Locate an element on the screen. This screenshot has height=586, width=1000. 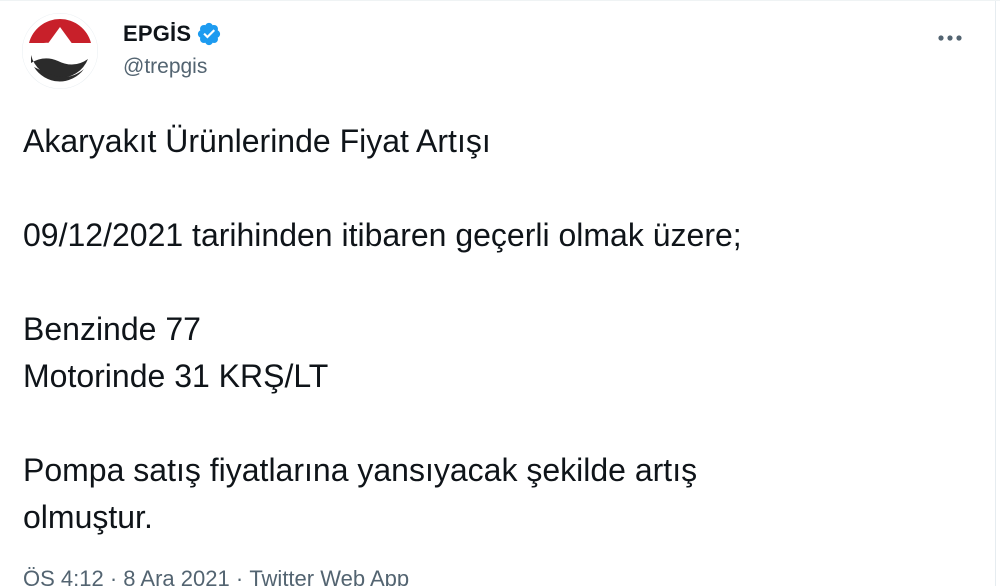
tweet-meta: ÖS 4:12 · 8 Ara 2021 · Twitter Web App is located at coordinates (216, 576).